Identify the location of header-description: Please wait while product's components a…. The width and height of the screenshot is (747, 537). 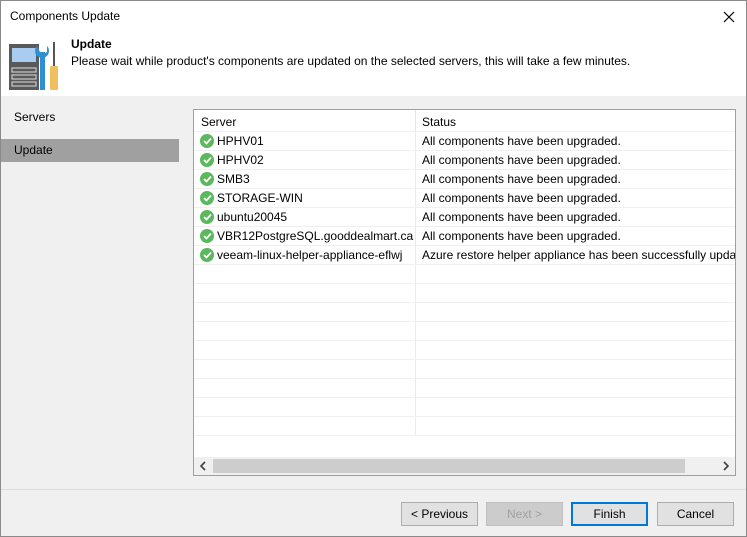
(351, 61).